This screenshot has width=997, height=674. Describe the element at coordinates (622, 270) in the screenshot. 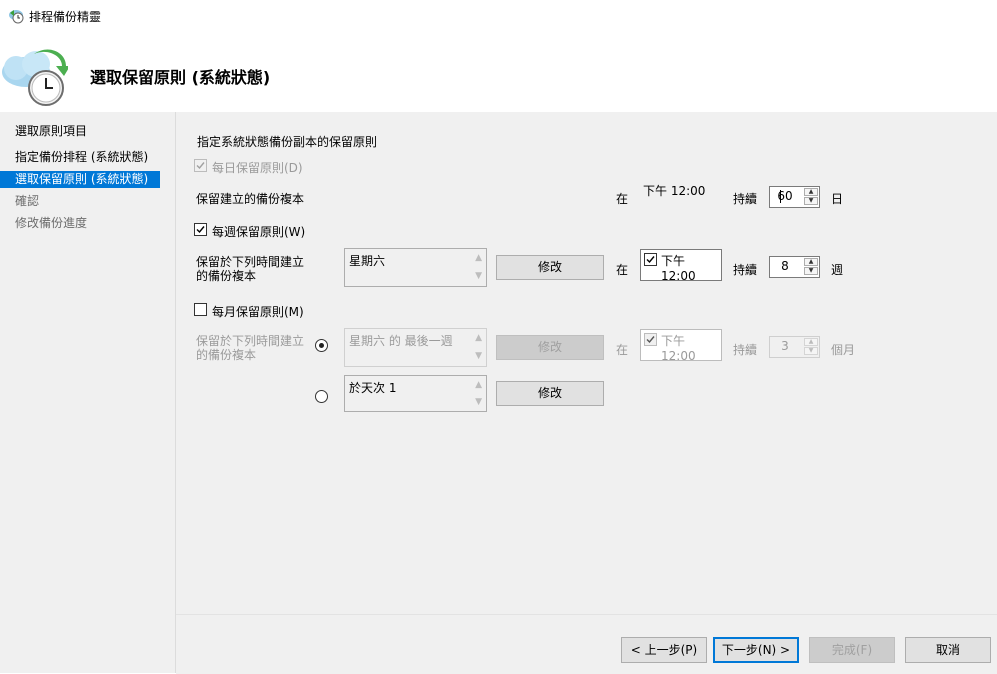

I see `weekly-at-label: 在` at that location.